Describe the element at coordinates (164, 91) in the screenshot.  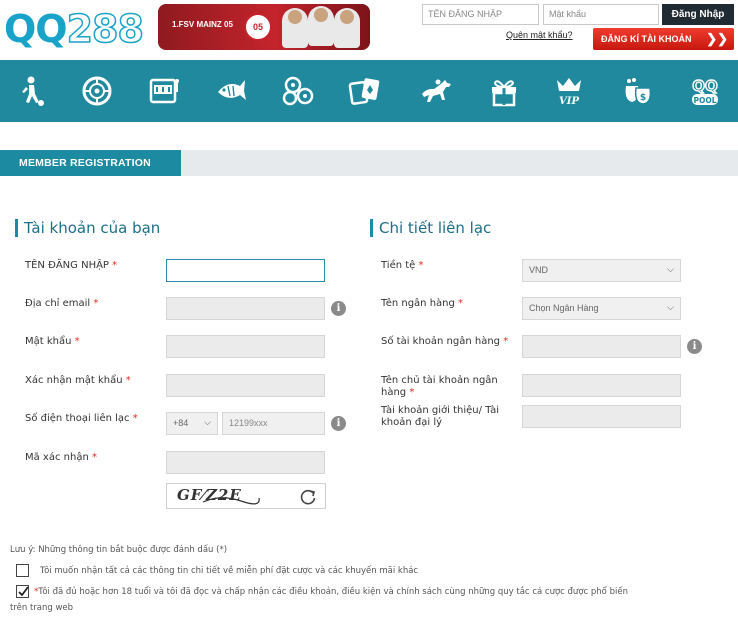
I see `nav-item-slots` at that location.